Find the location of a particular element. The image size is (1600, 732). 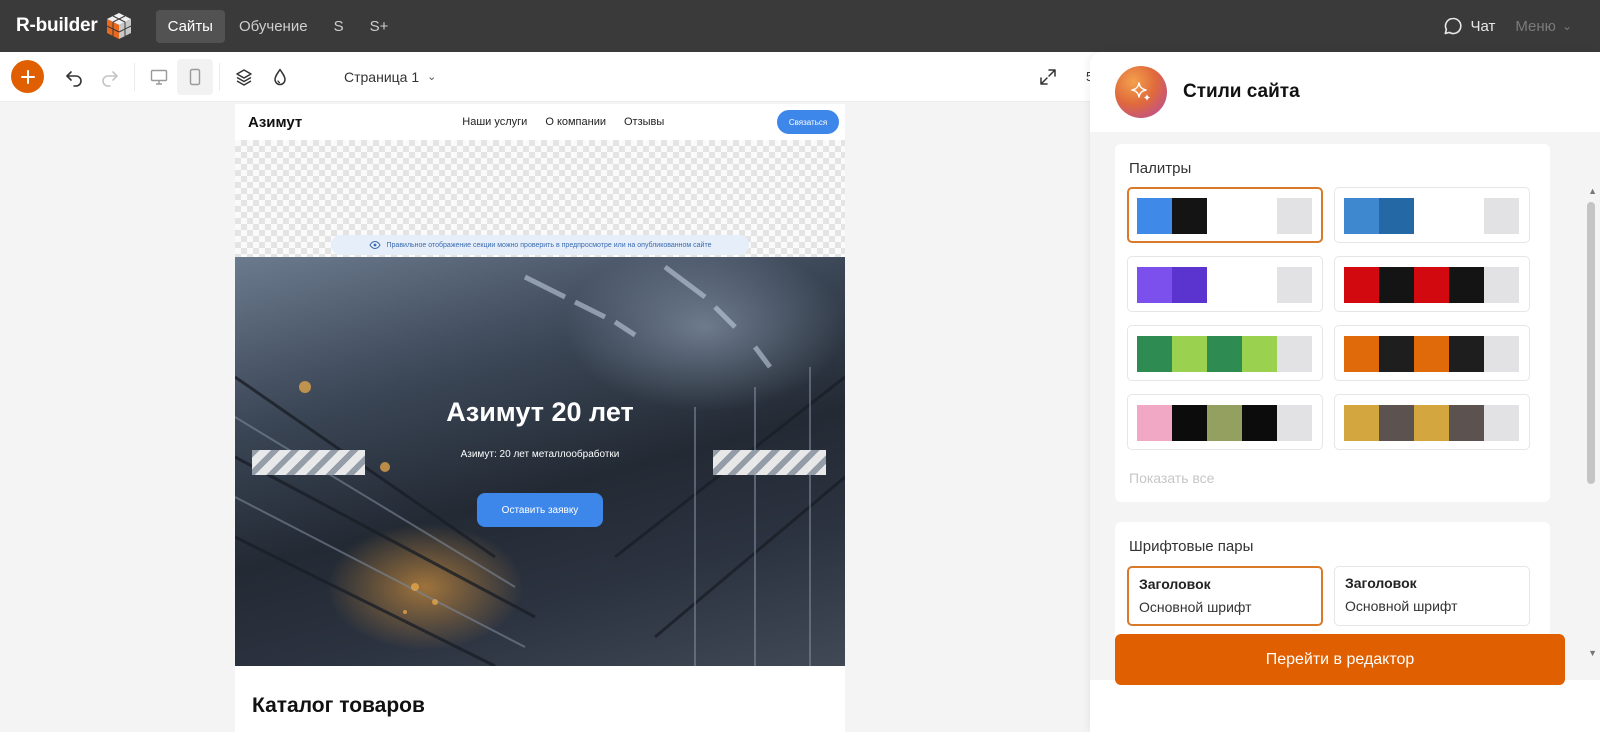

contact-button: Связаться is located at coordinates (808, 122).